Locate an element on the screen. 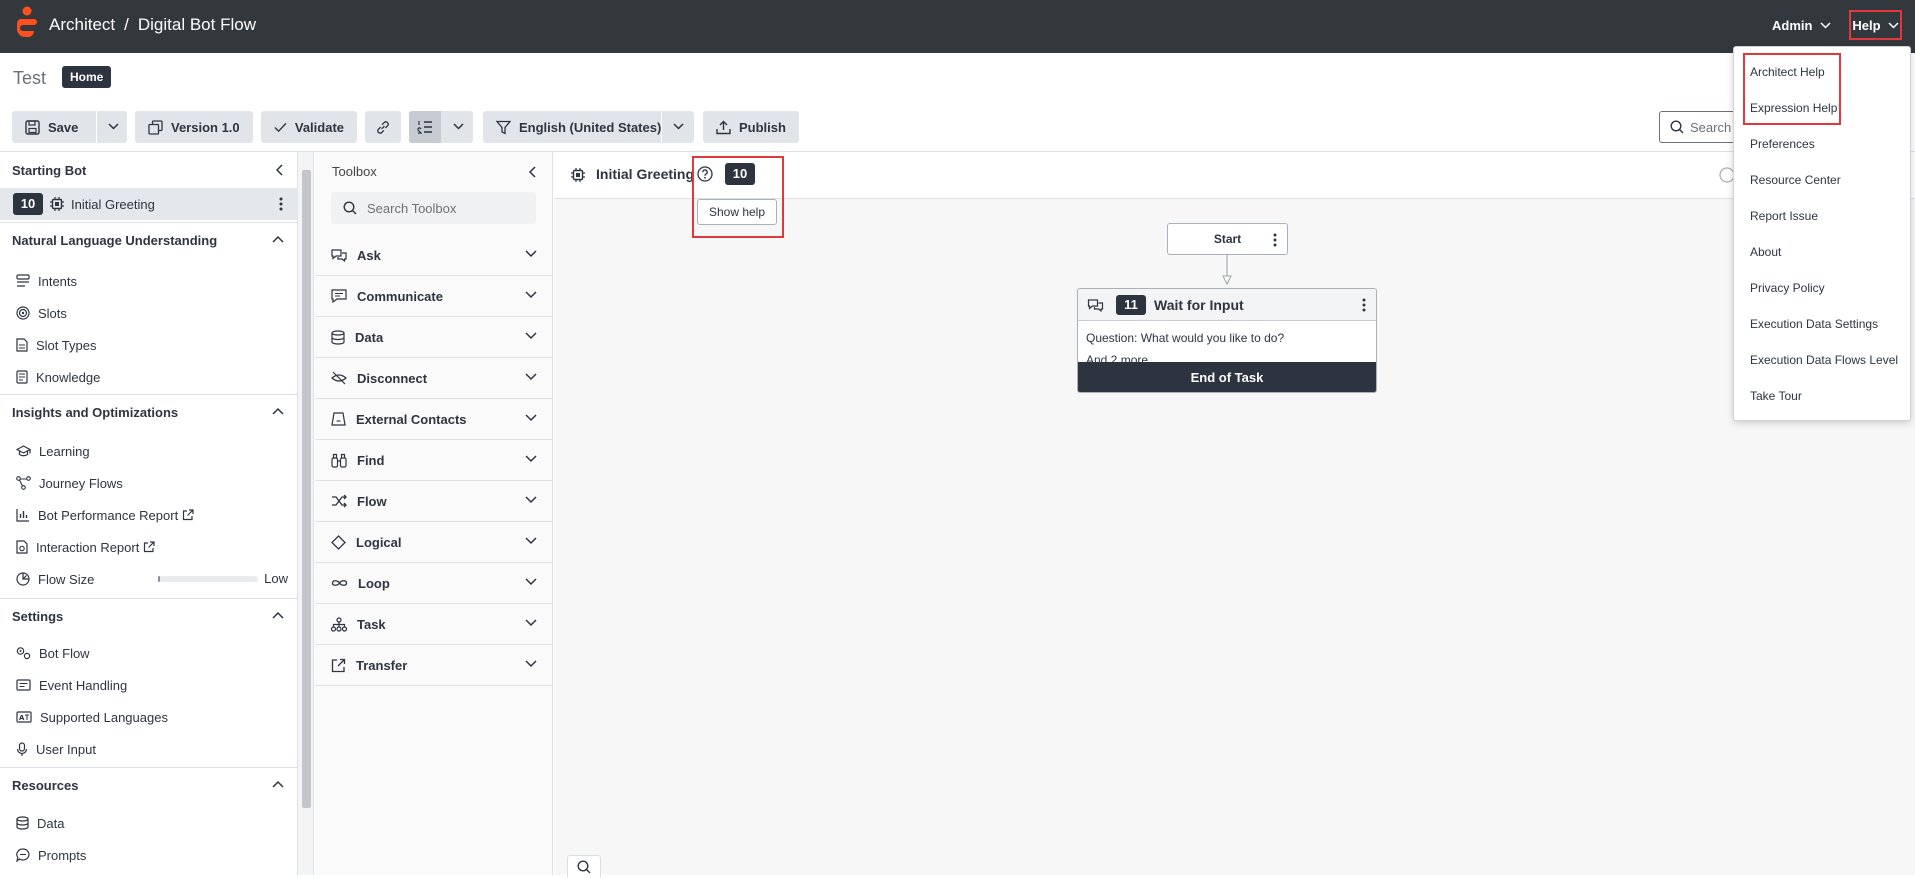 The image size is (1915, 878). toolbox-category-label: Task is located at coordinates (371, 624).